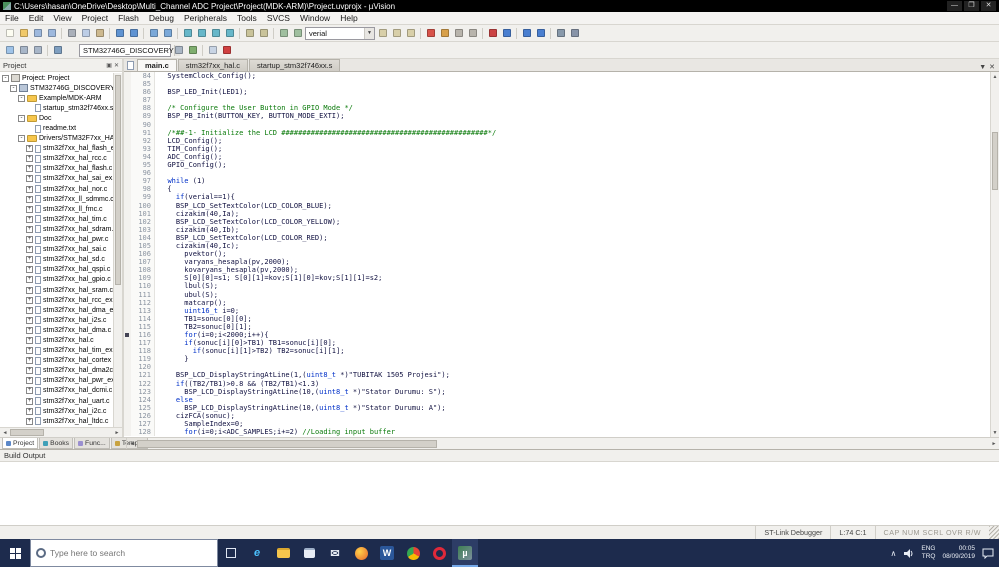  What do you see at coordinates (231, 553) in the screenshot?
I see `task-view-button` at bounding box center [231, 553].